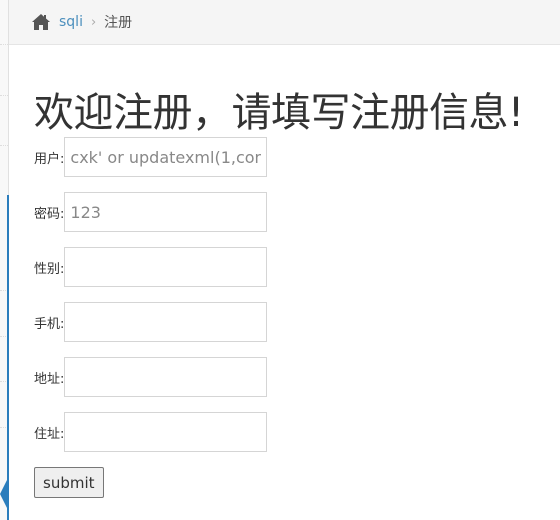  Describe the element at coordinates (41, 22) in the screenshot. I see `home-icon` at that location.